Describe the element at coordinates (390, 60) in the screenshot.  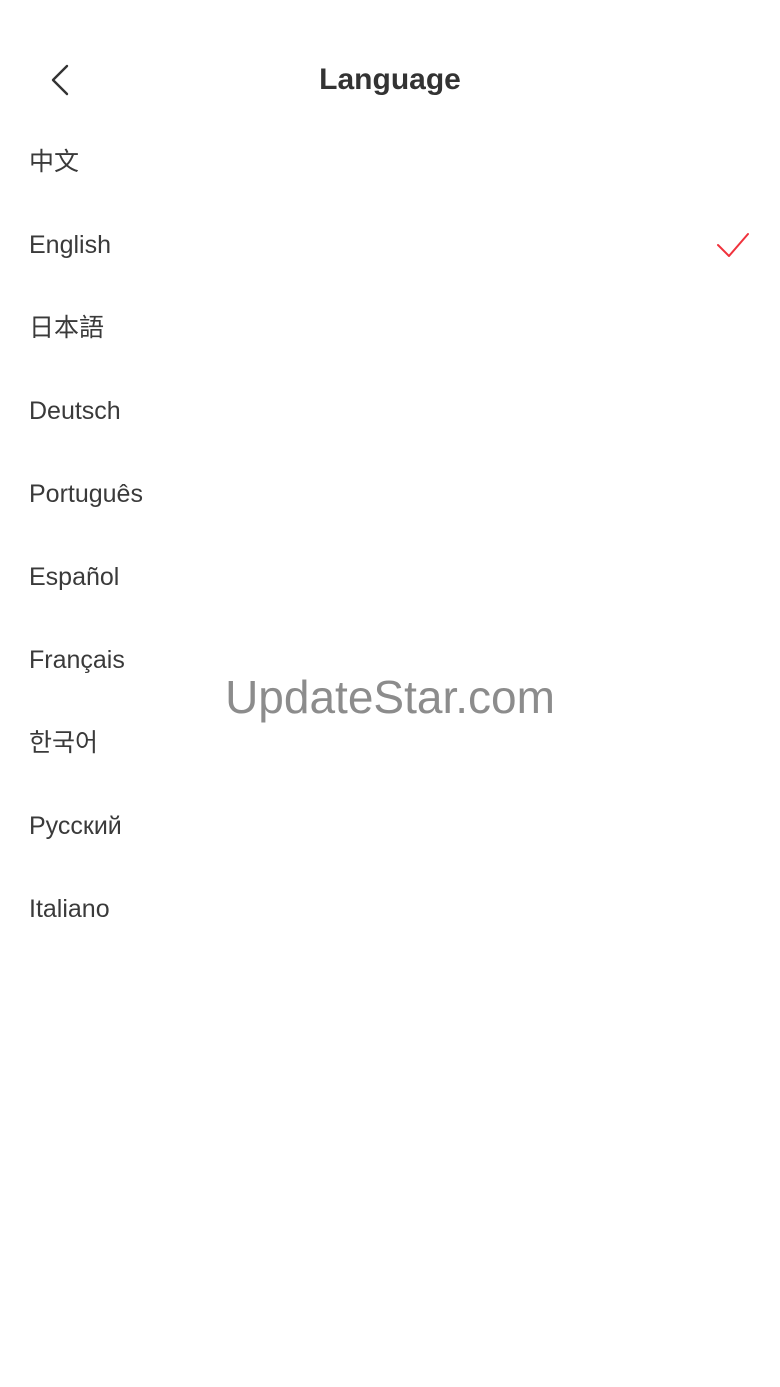
I see `nav-bar: Language` at that location.